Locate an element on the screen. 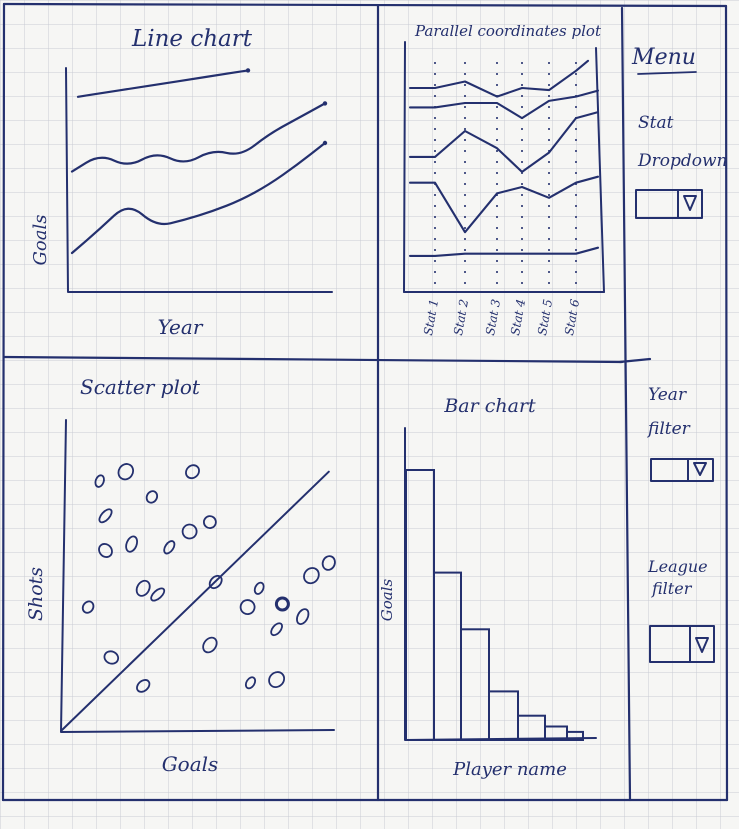  line-chart-y-label: Goals is located at coordinates (40, 240).